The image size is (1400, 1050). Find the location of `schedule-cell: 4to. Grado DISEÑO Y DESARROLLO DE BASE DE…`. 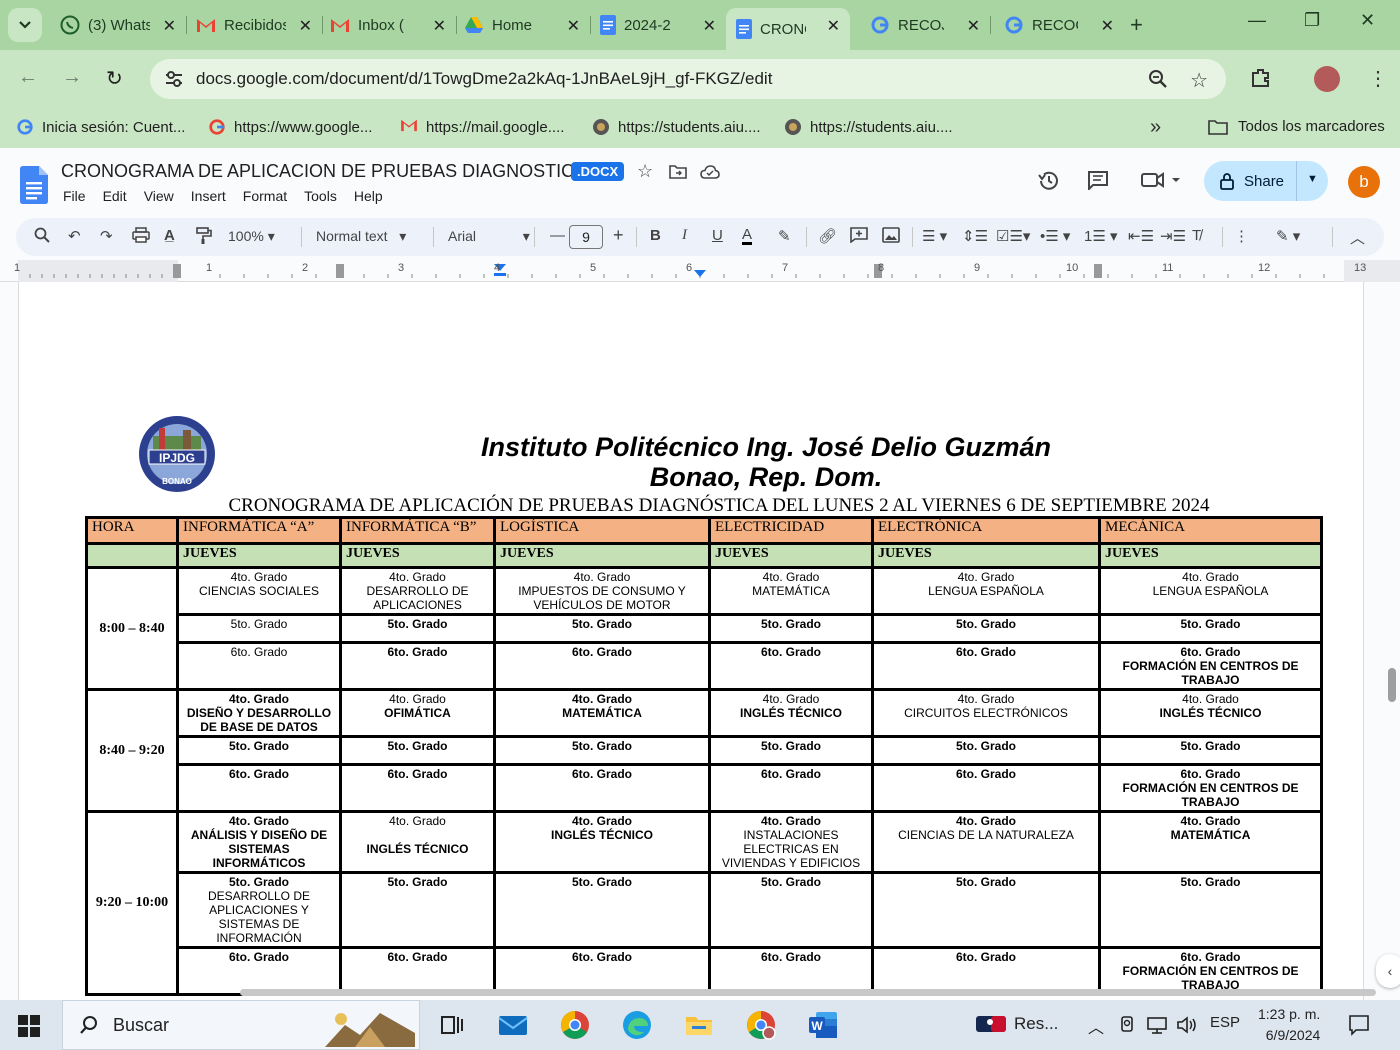

schedule-cell: 4to. Grado DISEÑO Y DESARROLLO DE BASE DE… is located at coordinates (259, 713).